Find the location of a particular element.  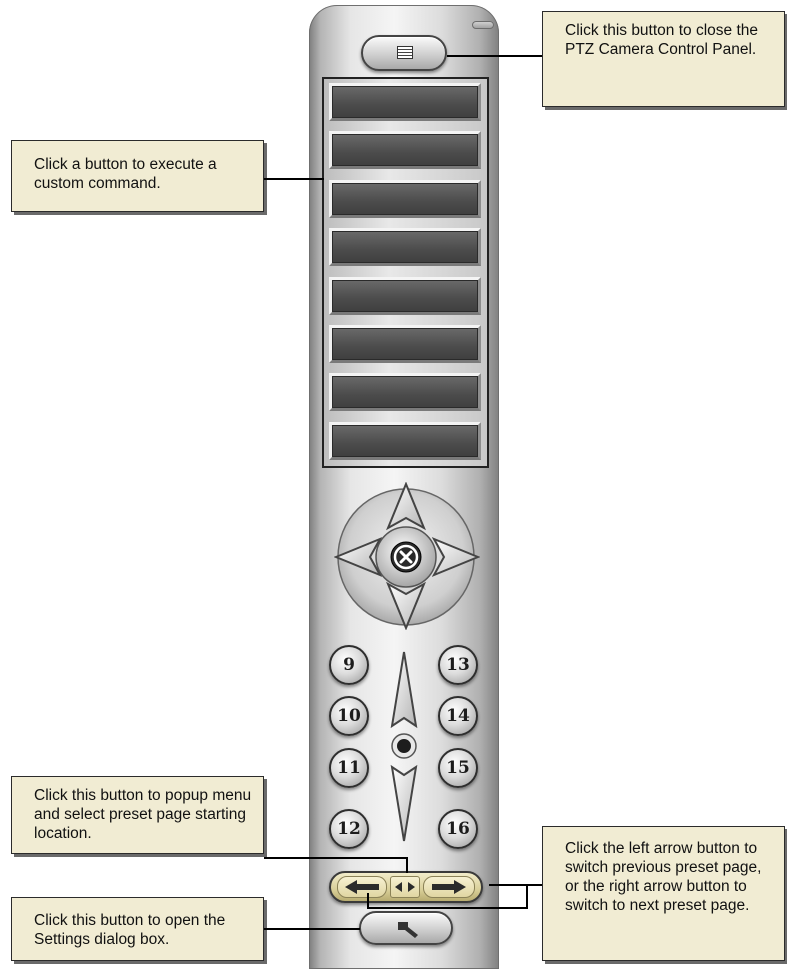

preset-button-11: 11 is located at coordinates (349, 768).